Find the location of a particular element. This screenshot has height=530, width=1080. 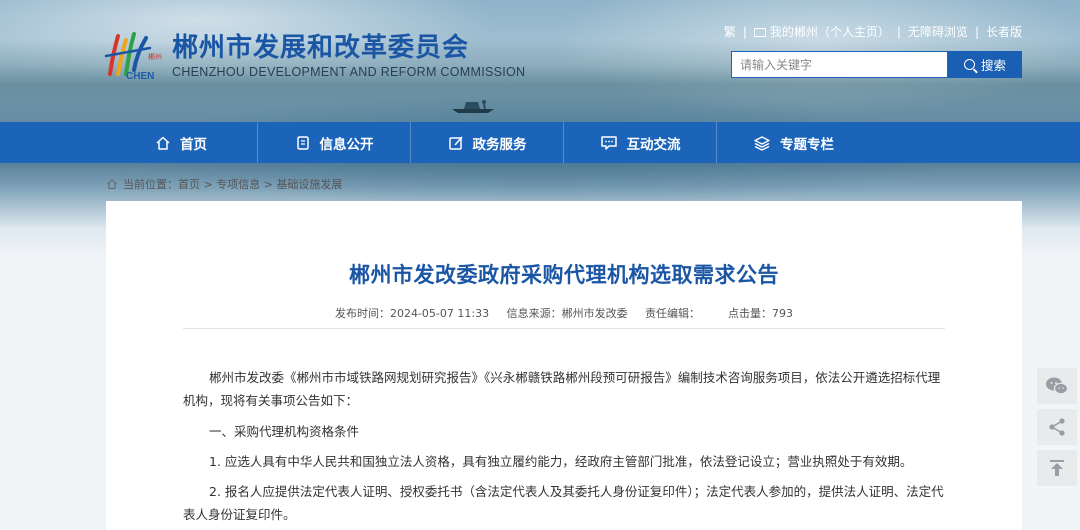

document-icon is located at coordinates (302, 142).